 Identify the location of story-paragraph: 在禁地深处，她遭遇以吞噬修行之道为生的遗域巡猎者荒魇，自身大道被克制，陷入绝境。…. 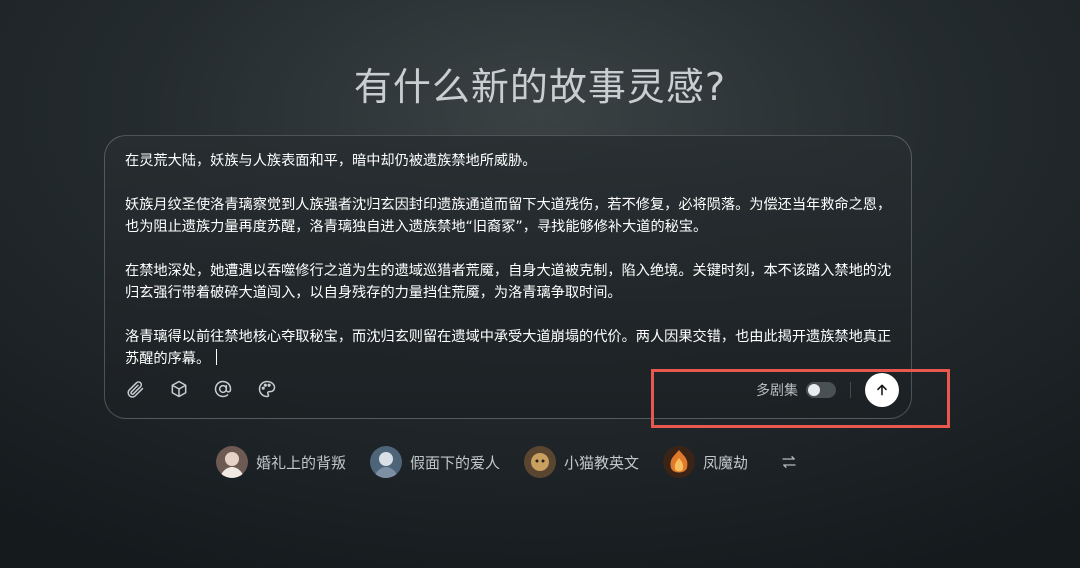
(508, 282).